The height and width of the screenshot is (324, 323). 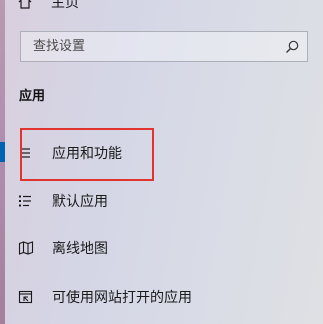 What do you see at coordinates (161, 248) in the screenshot?
I see `nav-item-offline-maps: 离线地图` at bounding box center [161, 248].